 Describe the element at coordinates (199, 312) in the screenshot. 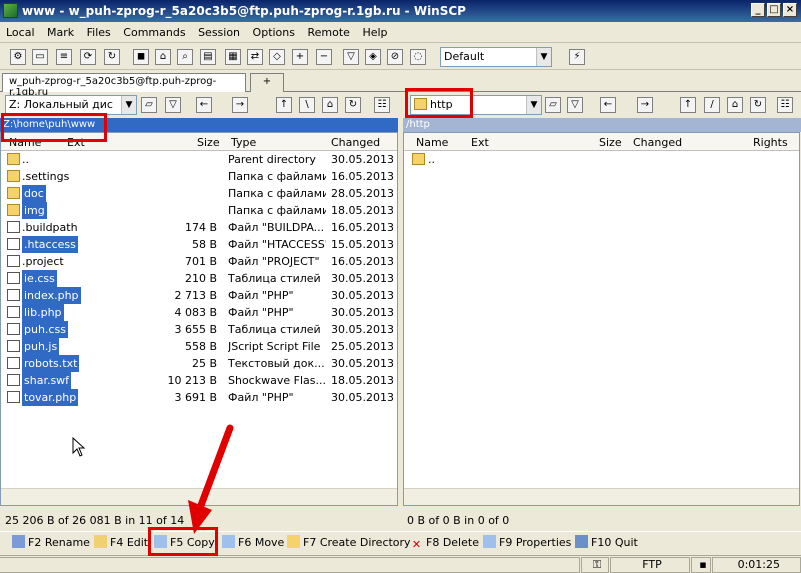

I see `list-item: lib.php 4 083 B Файл "PHP" 30.05.2013` at that location.